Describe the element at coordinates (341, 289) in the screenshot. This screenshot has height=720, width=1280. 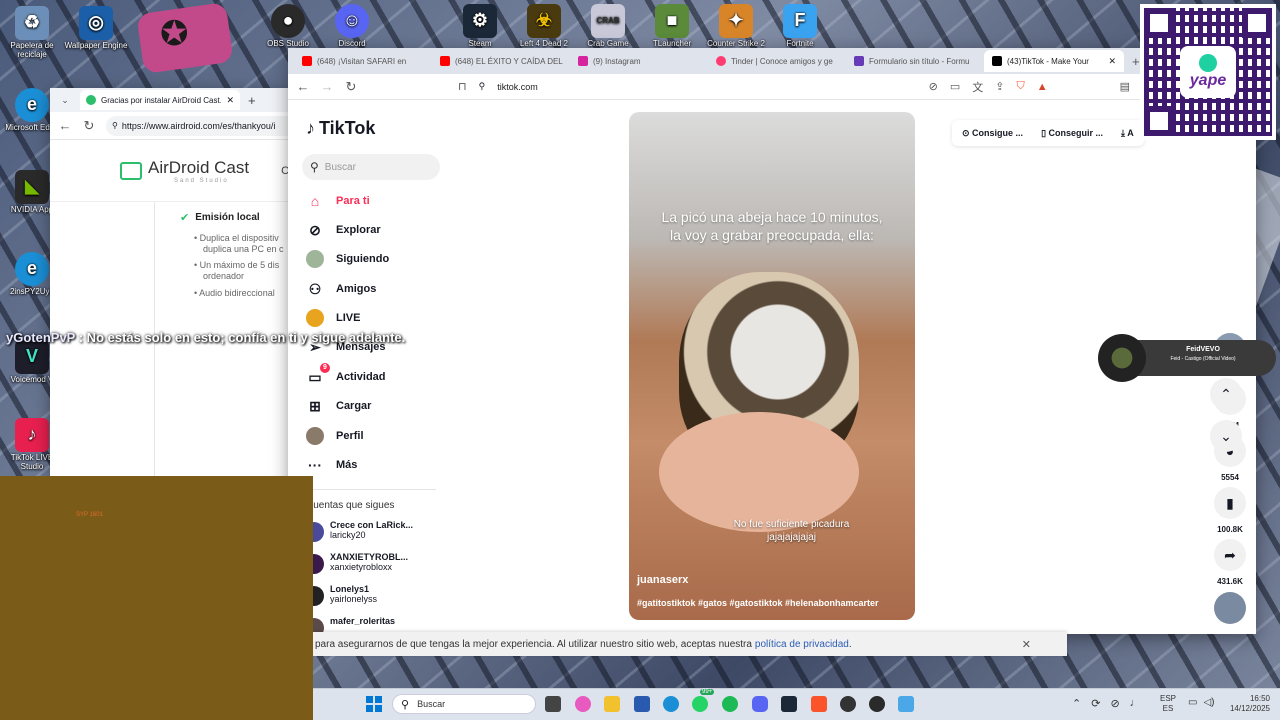
I see `nav-amigos: ⚇ Amigos` at that location.